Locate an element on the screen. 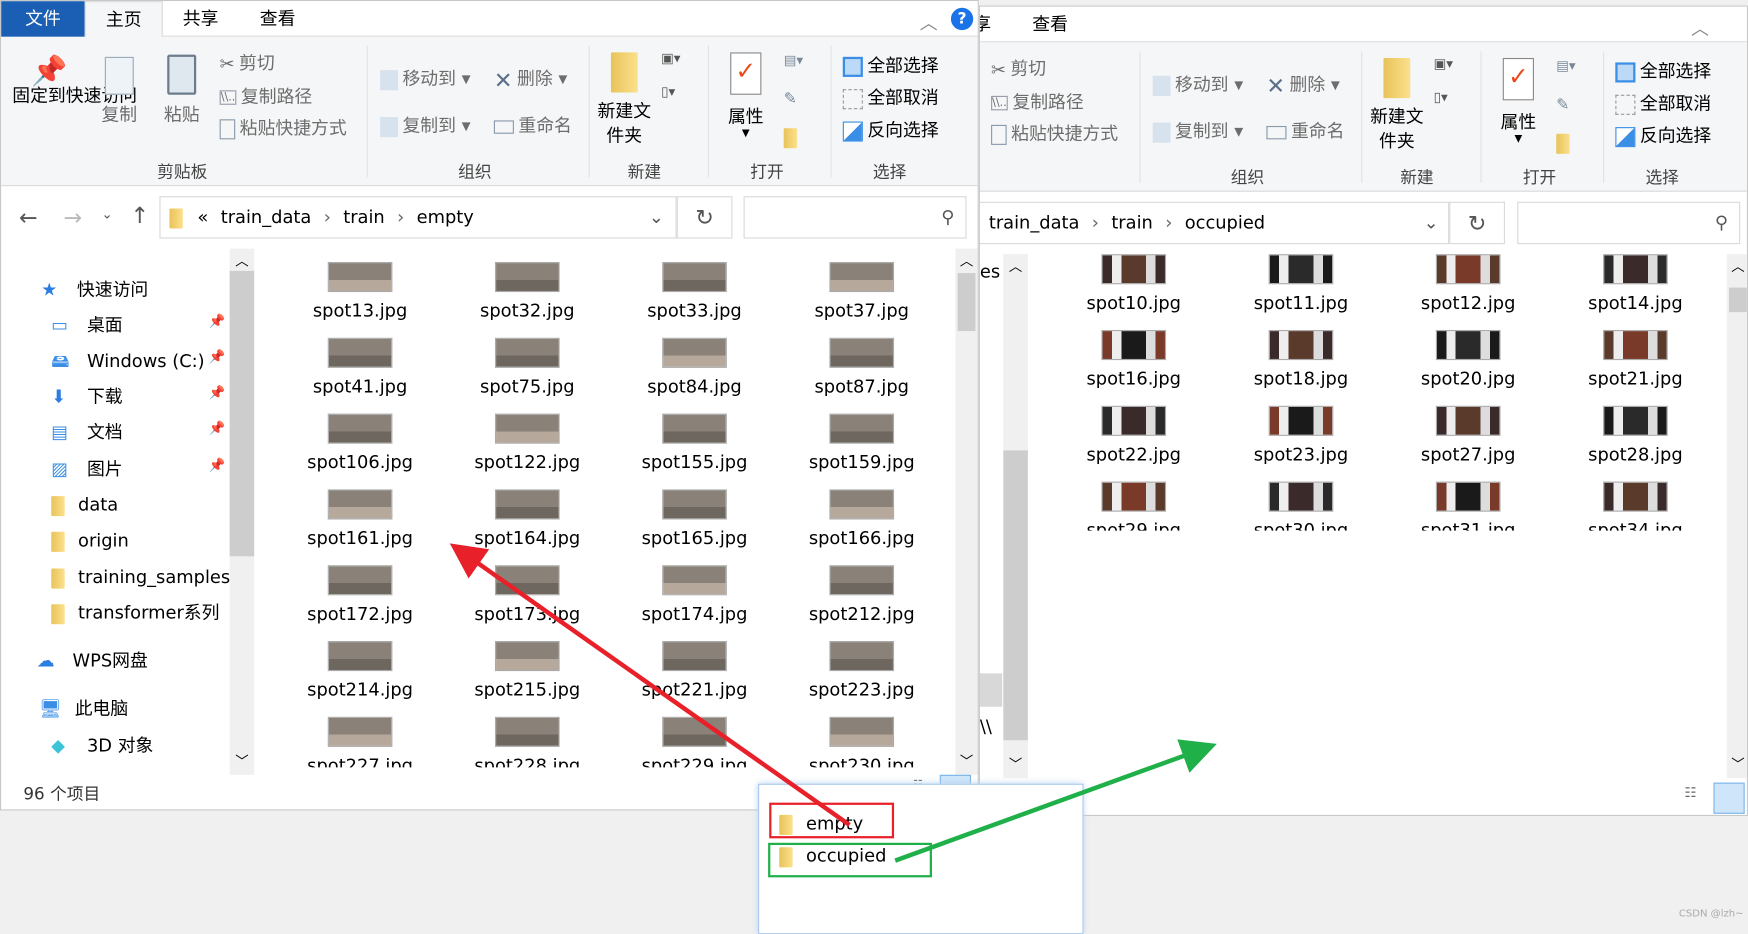 The image size is (1748, 934). file-item: spot13.jpg is located at coordinates (360, 296).